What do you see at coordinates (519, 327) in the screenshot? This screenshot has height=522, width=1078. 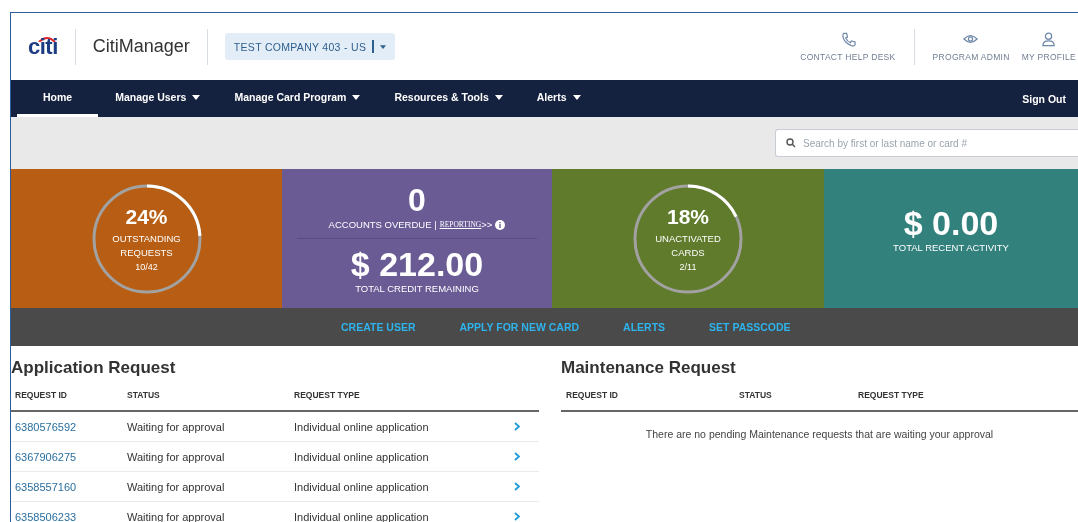 I see `action-link: APPLY FOR NEW CARD` at bounding box center [519, 327].